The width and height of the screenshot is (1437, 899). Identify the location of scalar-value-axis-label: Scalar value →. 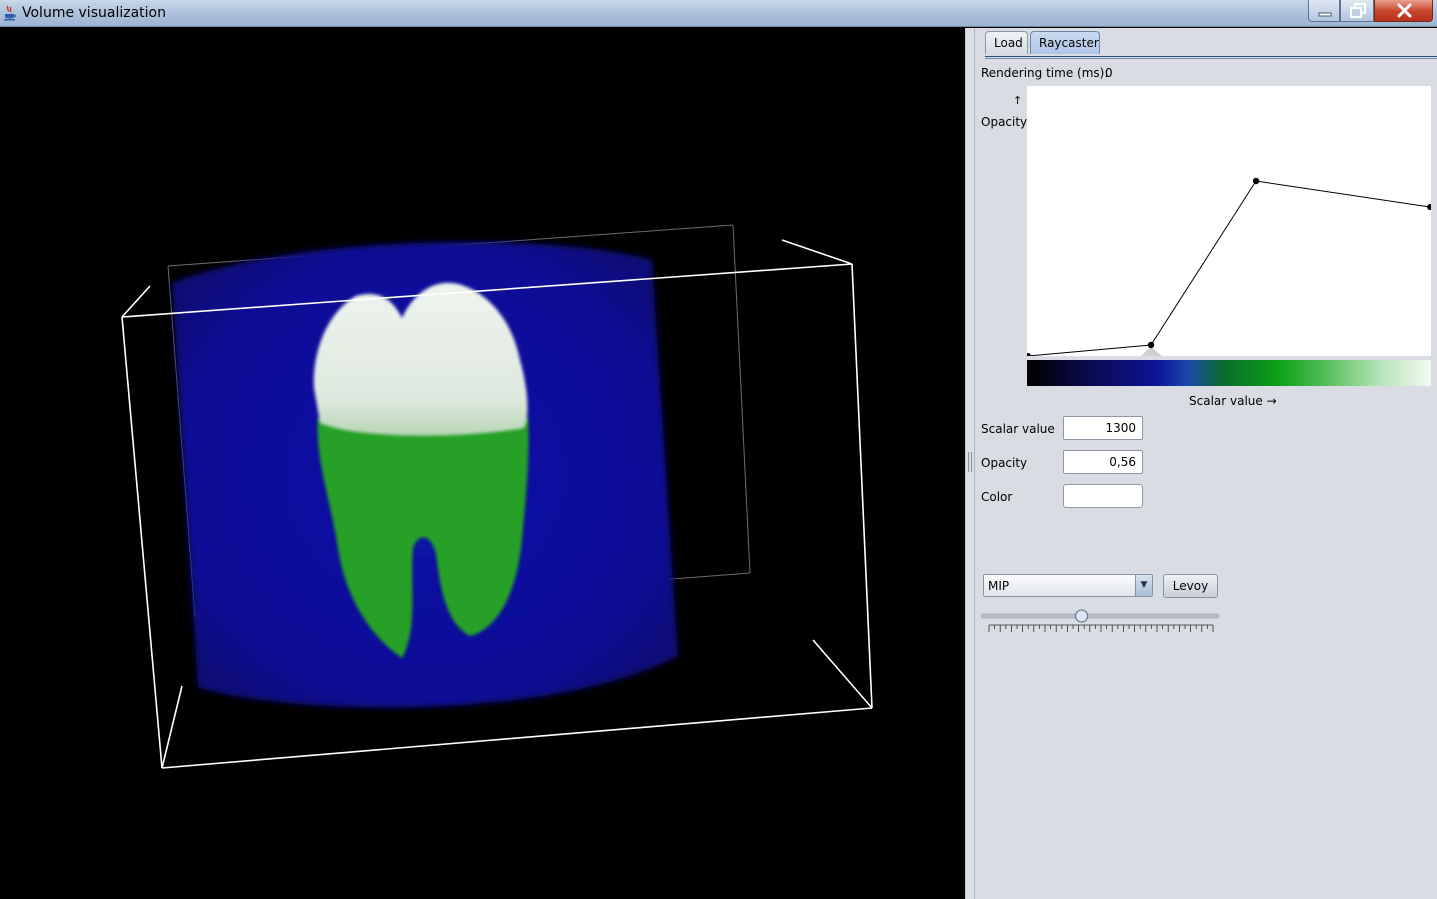
(1233, 401).